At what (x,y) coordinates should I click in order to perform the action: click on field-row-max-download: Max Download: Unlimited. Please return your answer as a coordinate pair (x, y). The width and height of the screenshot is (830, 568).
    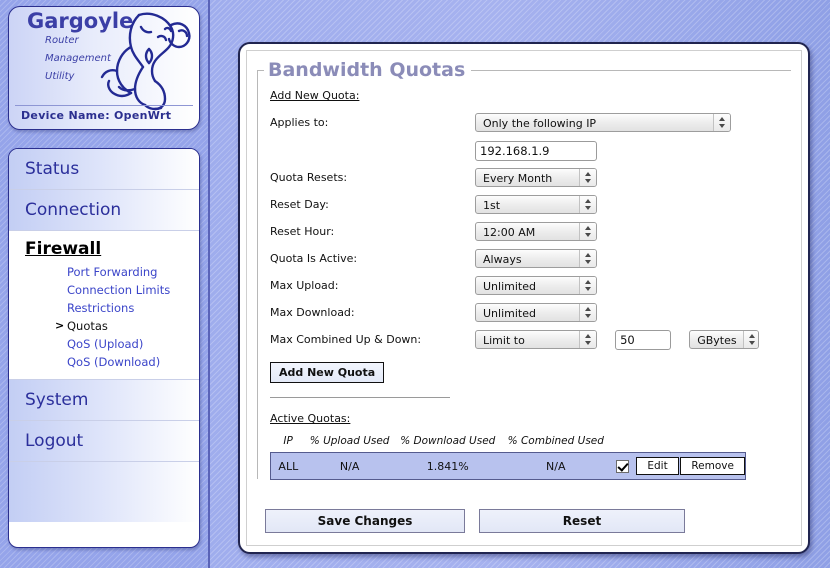
    Looking at the image, I should click on (530, 315).